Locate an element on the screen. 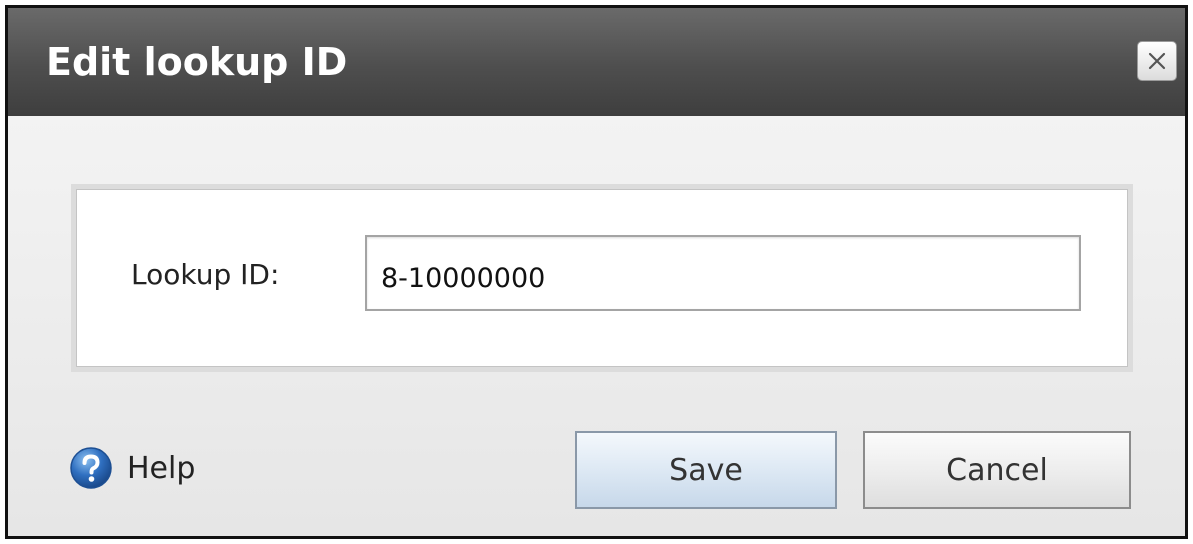 The height and width of the screenshot is (544, 1193). lookup-id-label: Lookup ID: is located at coordinates (205, 274).